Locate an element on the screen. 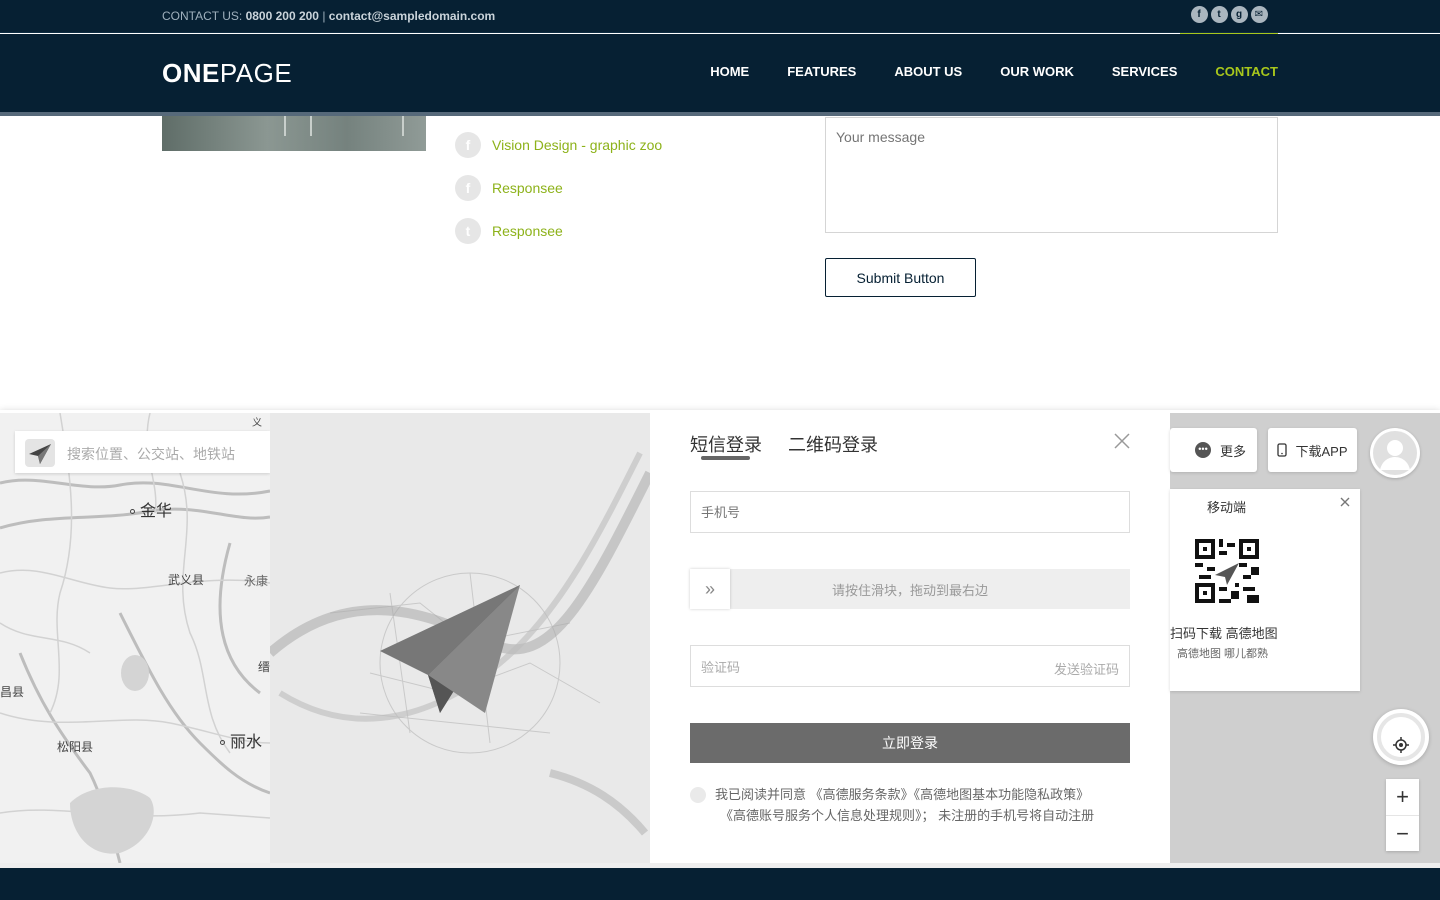 The width and height of the screenshot is (1440, 900). qr-desc-2: 高德地图 哪儿都熟 is located at coordinates (1223, 654).